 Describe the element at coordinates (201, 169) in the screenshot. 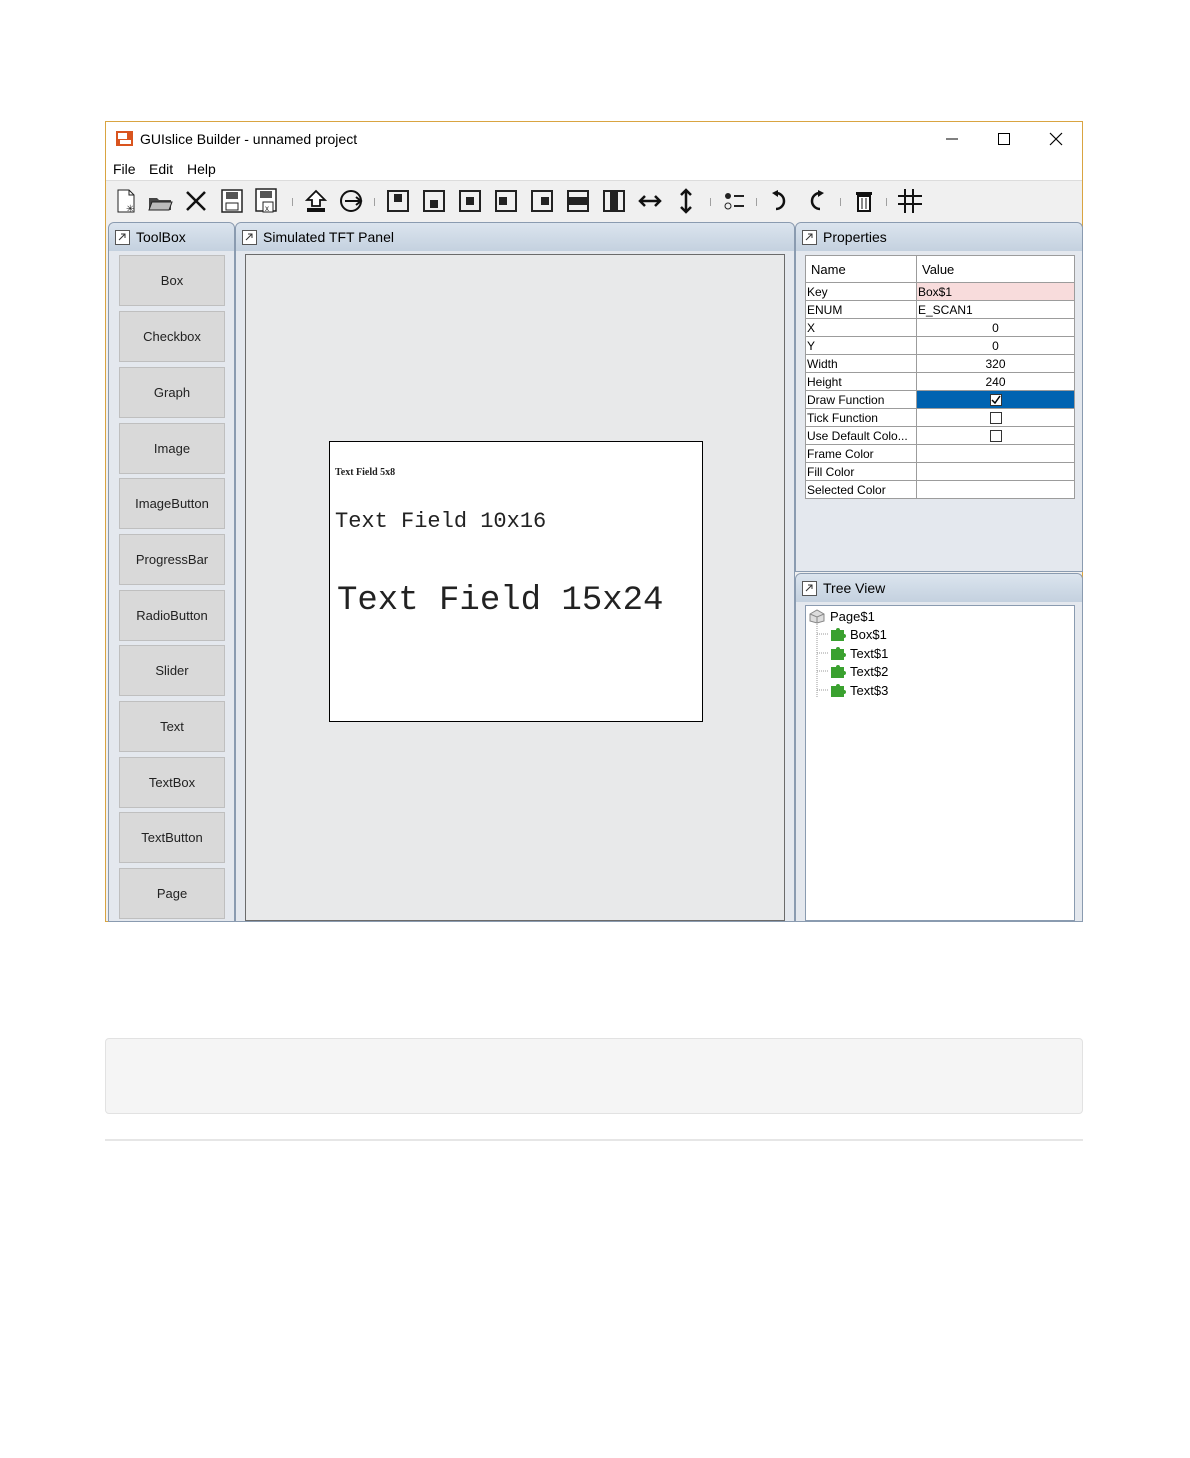

I see `menu-help: Help` at that location.